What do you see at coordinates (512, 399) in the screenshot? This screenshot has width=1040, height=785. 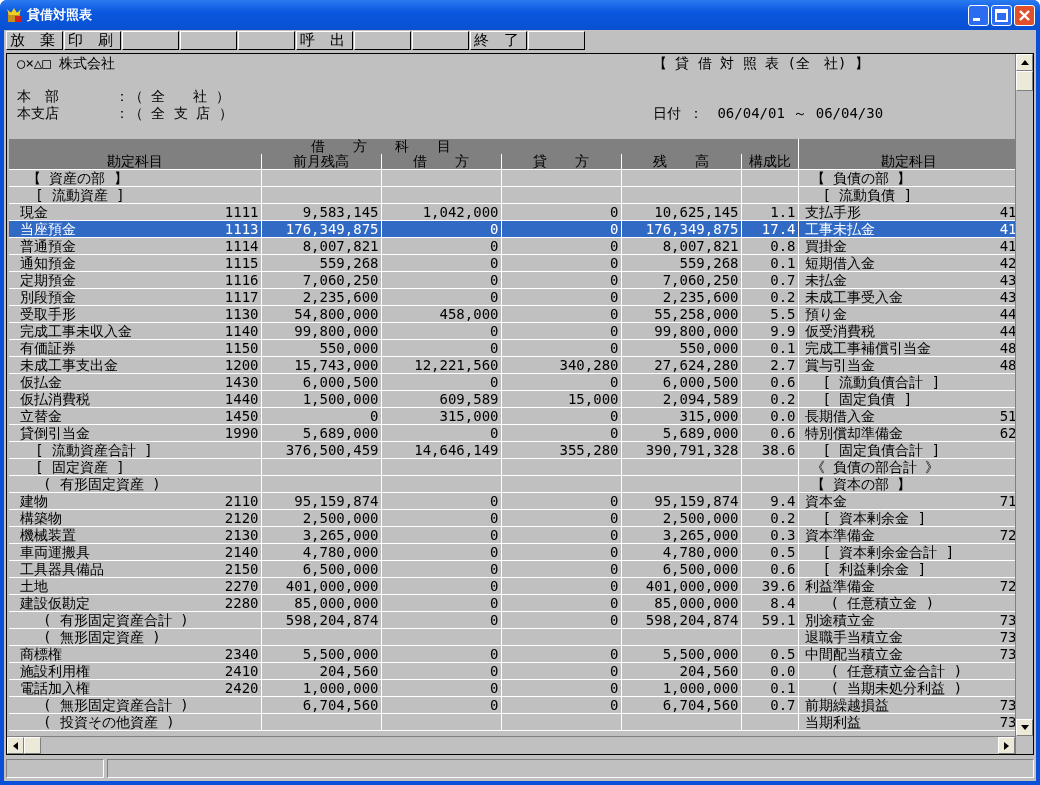 I see `table-row: 仮払消費税 1440 1,500,000 609,589 15,000 2,094,589 0.2 [ 固定負債 ]` at bounding box center [512, 399].